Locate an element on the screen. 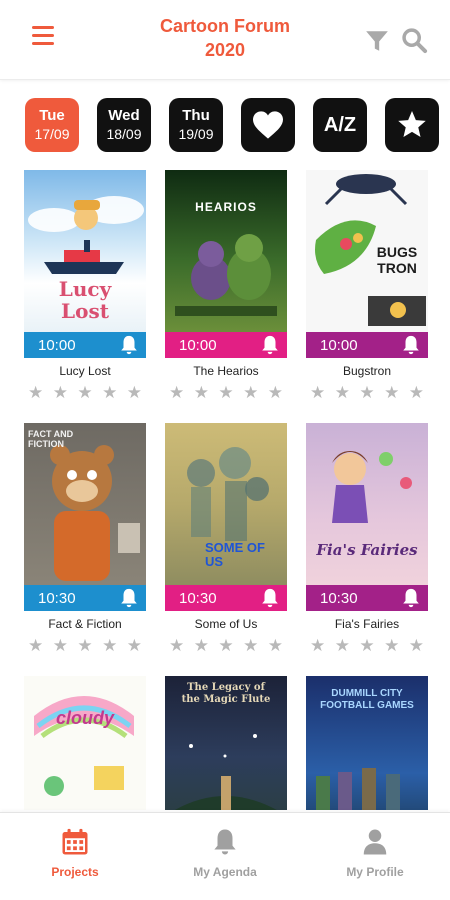 This screenshot has height=900, width=450. project-poster: DUMMILL CITY FOOTBALL GAMES is located at coordinates (367, 743).